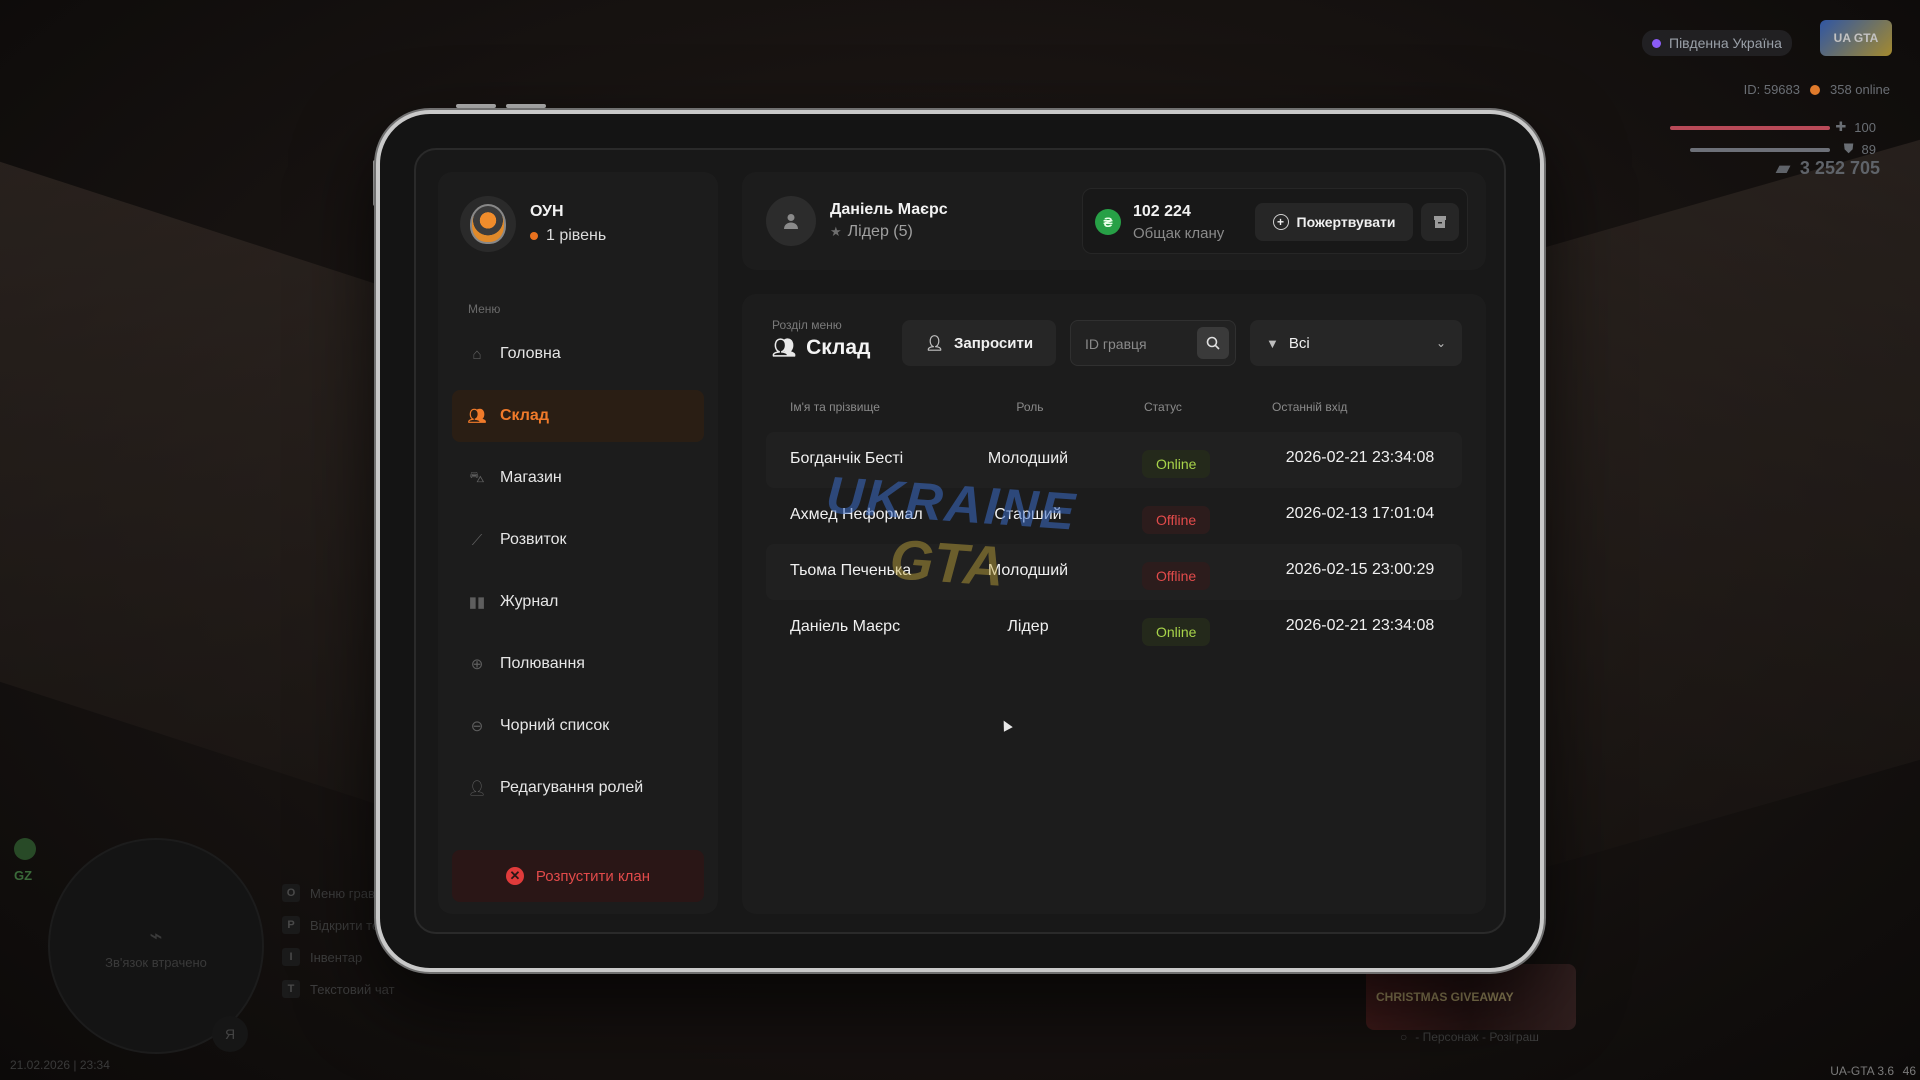  What do you see at coordinates (1725, 43) in the screenshot?
I see `server-name: Південна Україна` at bounding box center [1725, 43].